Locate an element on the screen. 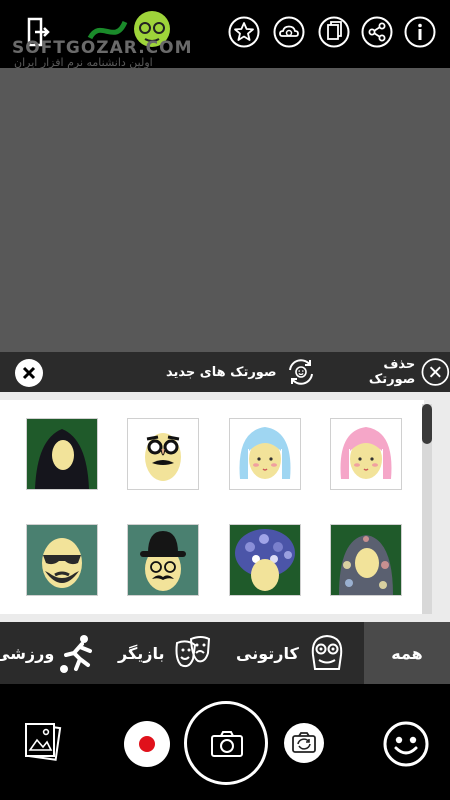 This screenshot has width=450, height=800. new-masks-button: صورتک های جدید is located at coordinates (241, 372).